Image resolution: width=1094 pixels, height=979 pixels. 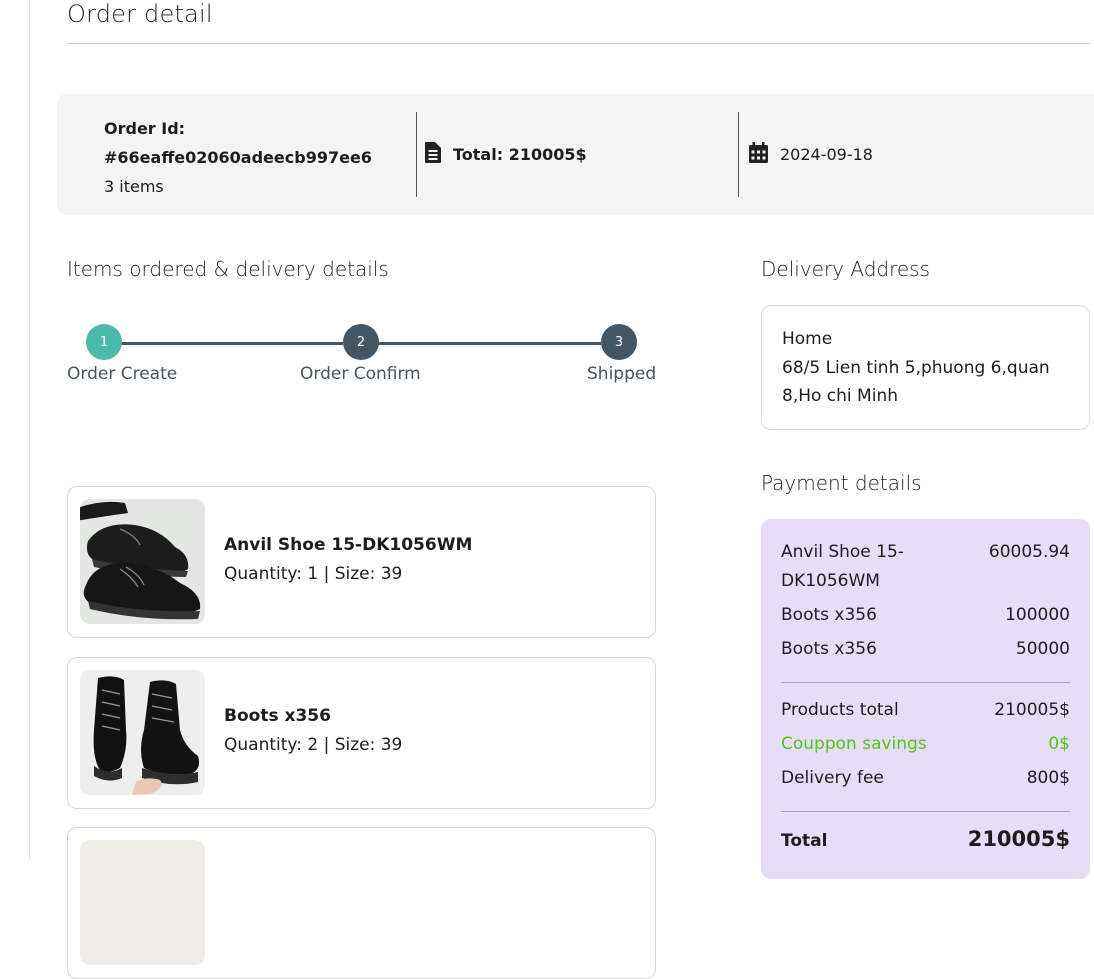 I want to click on step-number: 3, so click(x=619, y=342).